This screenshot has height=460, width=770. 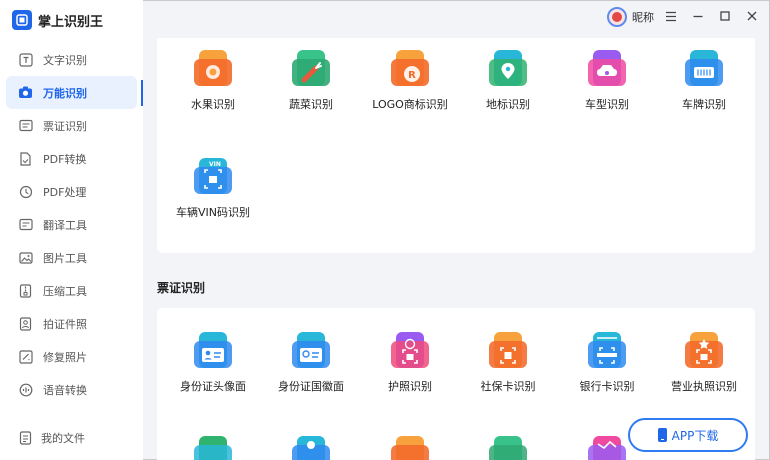 What do you see at coordinates (752, 16) in the screenshot?
I see `close-icon` at bounding box center [752, 16].